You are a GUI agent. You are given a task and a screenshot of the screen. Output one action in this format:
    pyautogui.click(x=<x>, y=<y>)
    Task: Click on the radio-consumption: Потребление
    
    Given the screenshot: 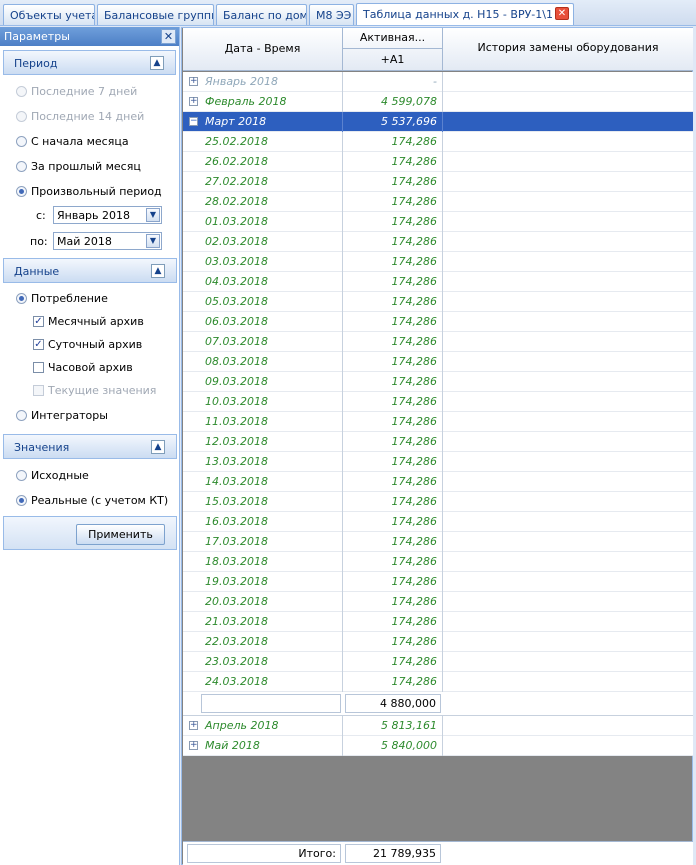 What is the action you would take?
    pyautogui.click(x=62, y=298)
    